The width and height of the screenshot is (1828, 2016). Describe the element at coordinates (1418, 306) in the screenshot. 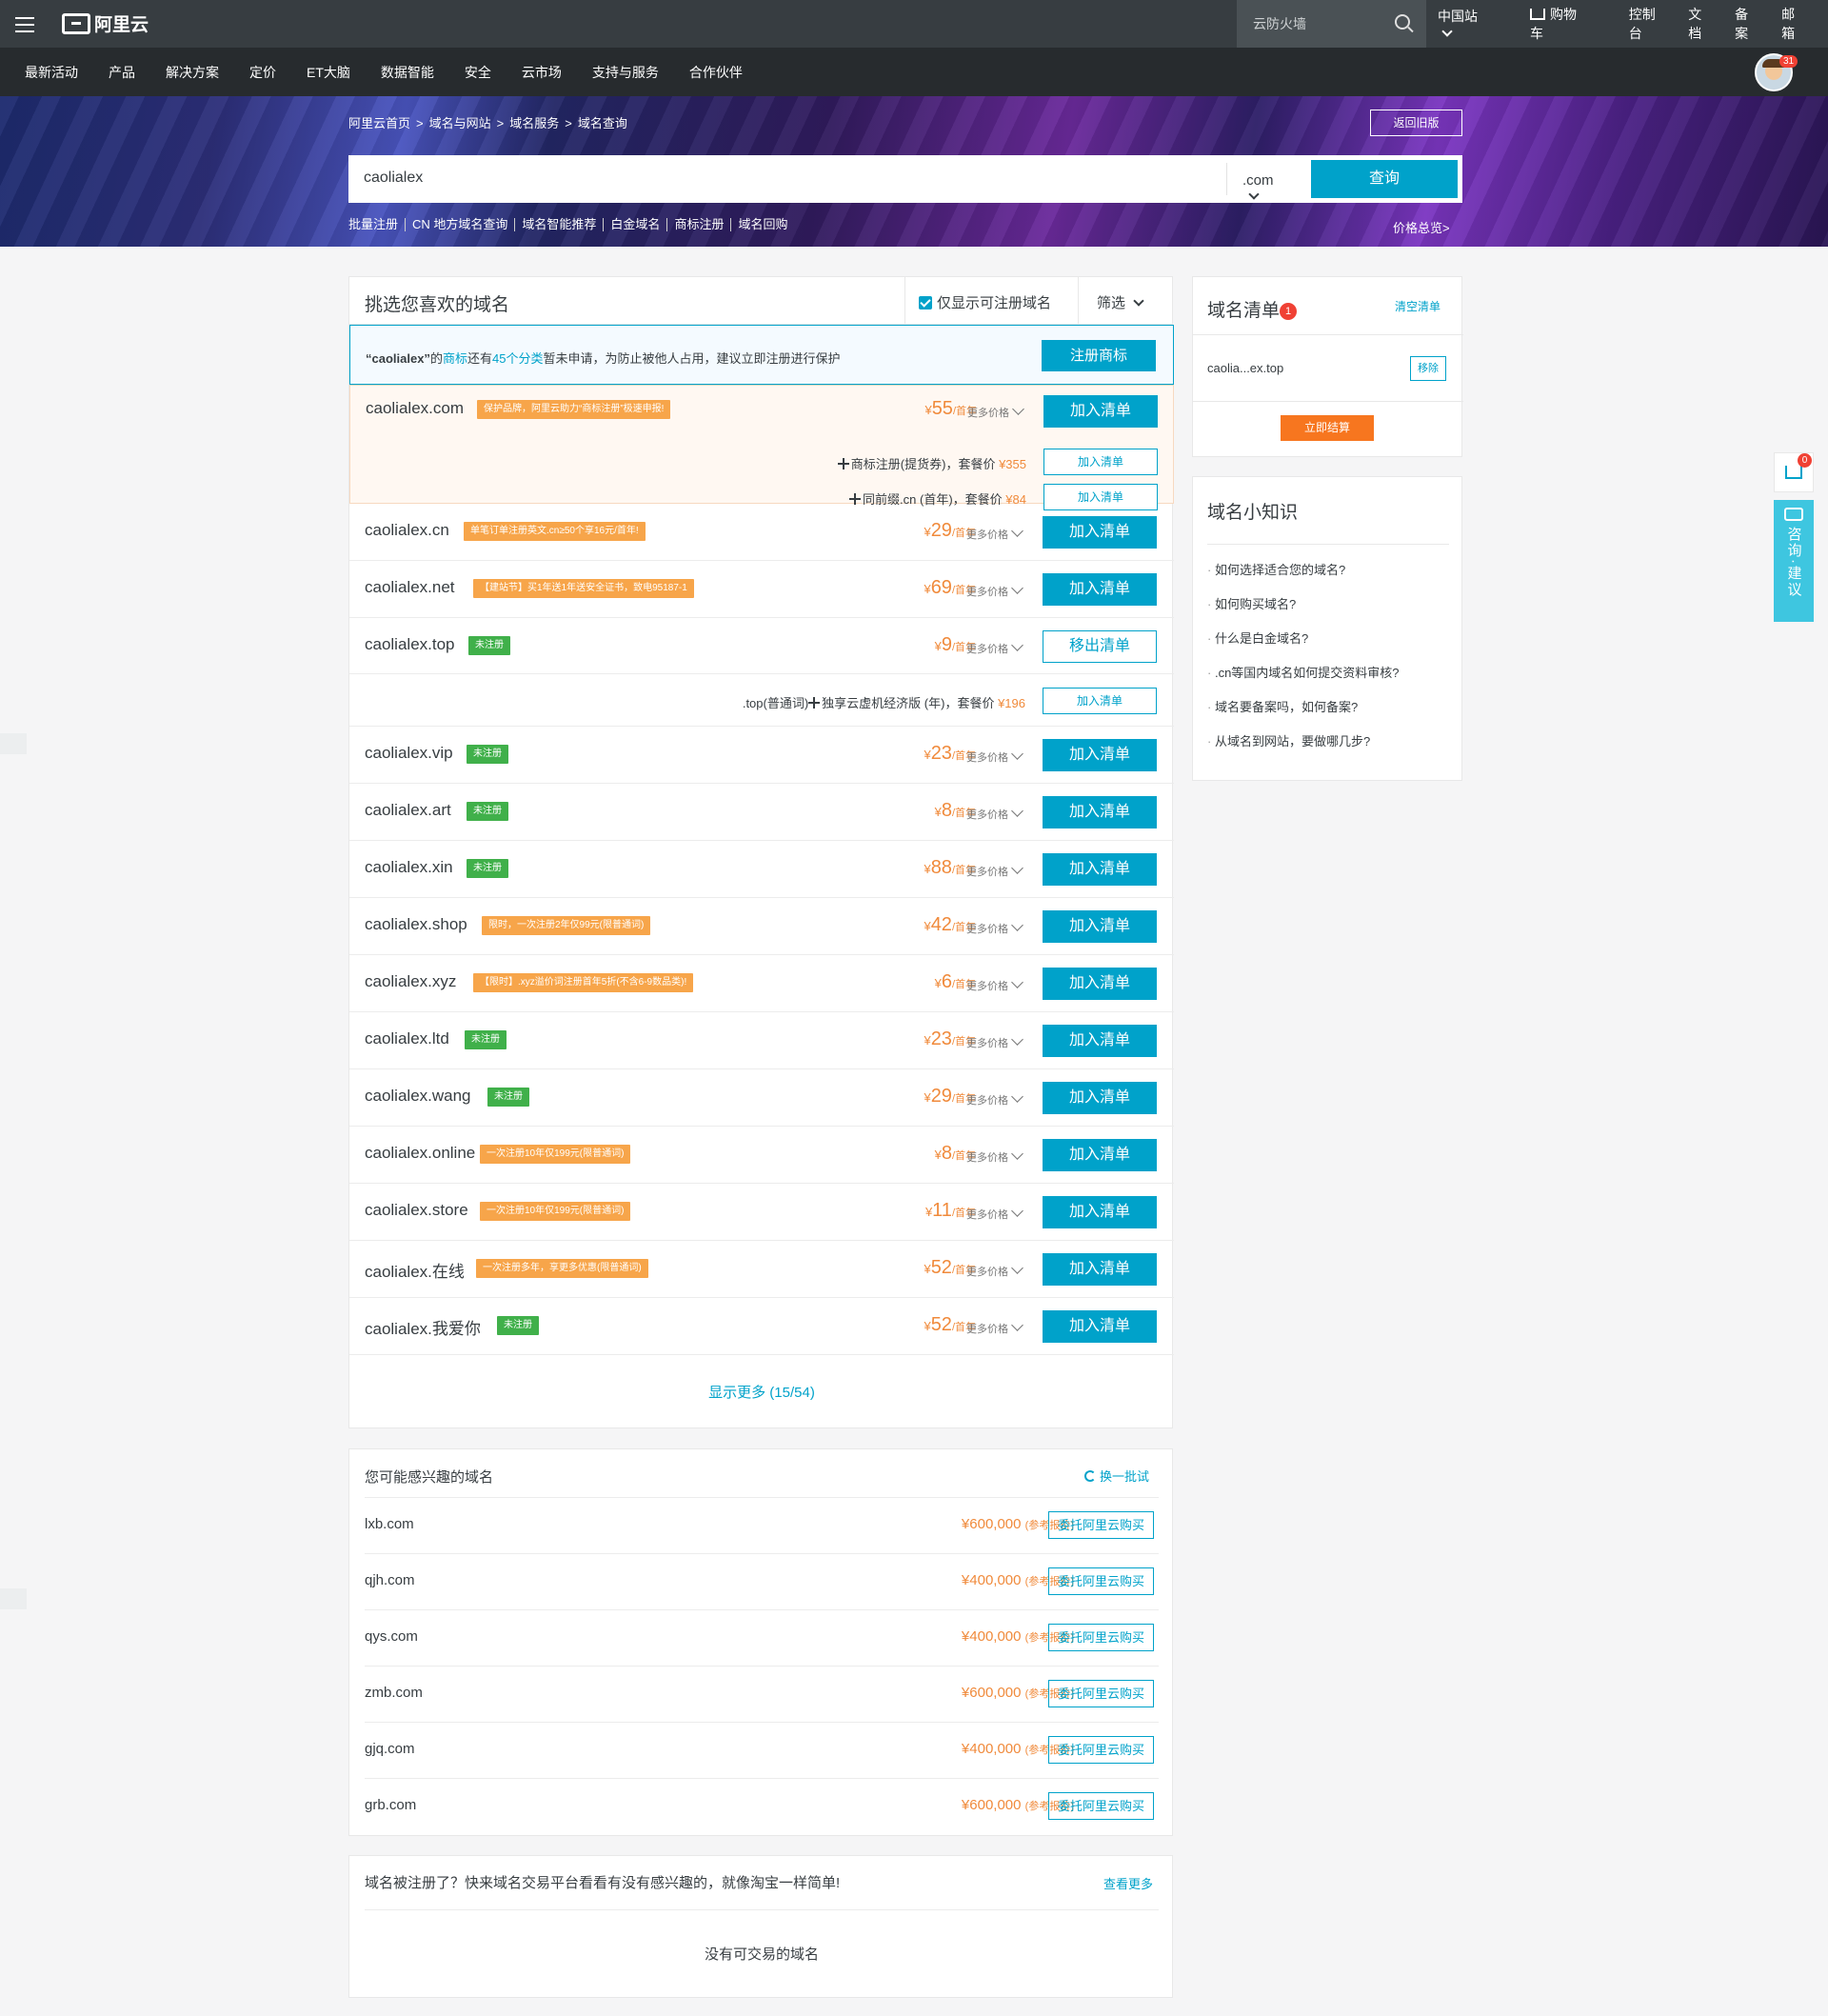

I see `clear-list-link: 清空清单` at that location.